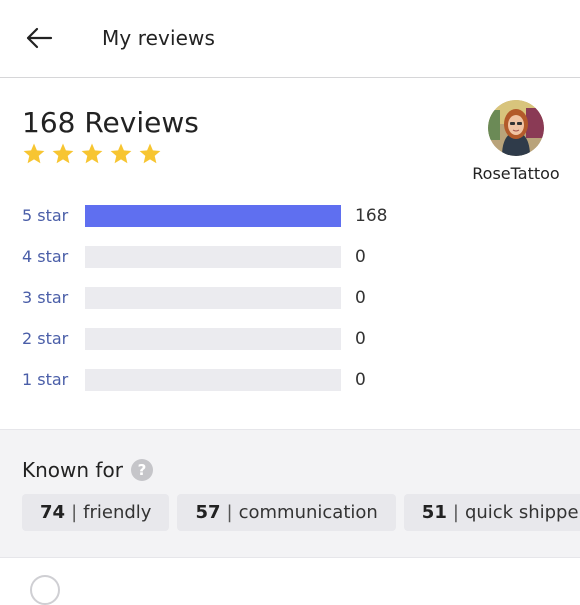 The height and width of the screenshot is (605, 580). What do you see at coordinates (434, 512) in the screenshot?
I see `tag-chip-count: 51` at bounding box center [434, 512].